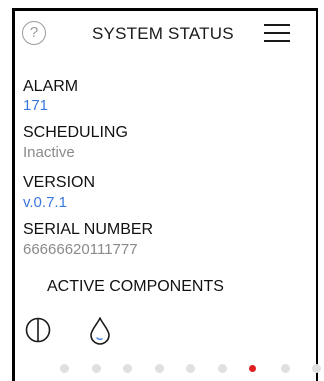 The width and height of the screenshot is (324, 381). What do you see at coordinates (49, 152) in the screenshot?
I see `scheduling-value: Inactive` at bounding box center [49, 152].